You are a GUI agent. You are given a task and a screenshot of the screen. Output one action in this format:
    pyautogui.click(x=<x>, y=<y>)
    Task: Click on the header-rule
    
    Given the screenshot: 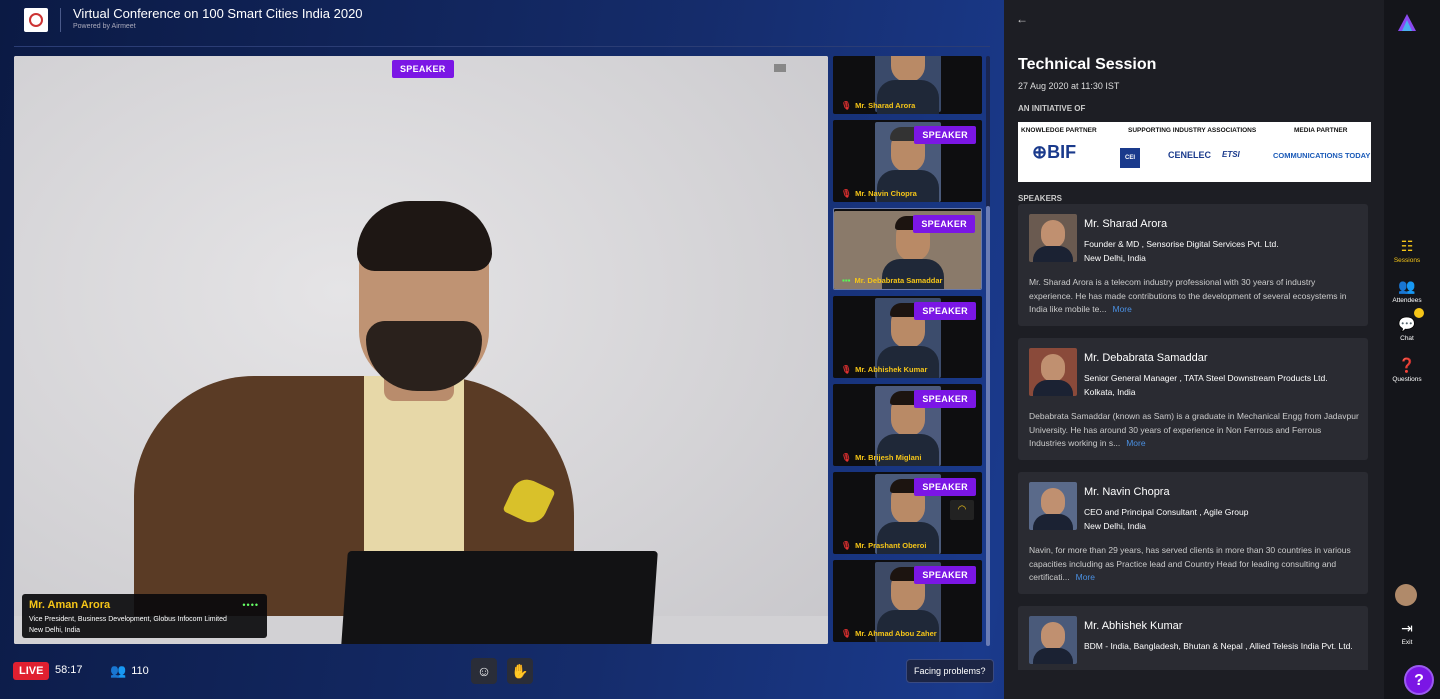 What is the action you would take?
    pyautogui.click(x=502, y=46)
    